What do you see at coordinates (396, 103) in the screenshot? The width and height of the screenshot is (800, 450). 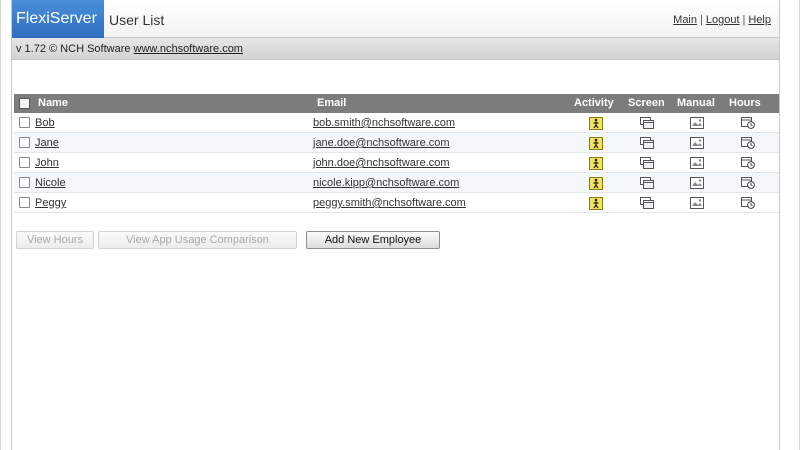 I see `table-header: Name Email Activity Screen Manual Hours` at bounding box center [396, 103].